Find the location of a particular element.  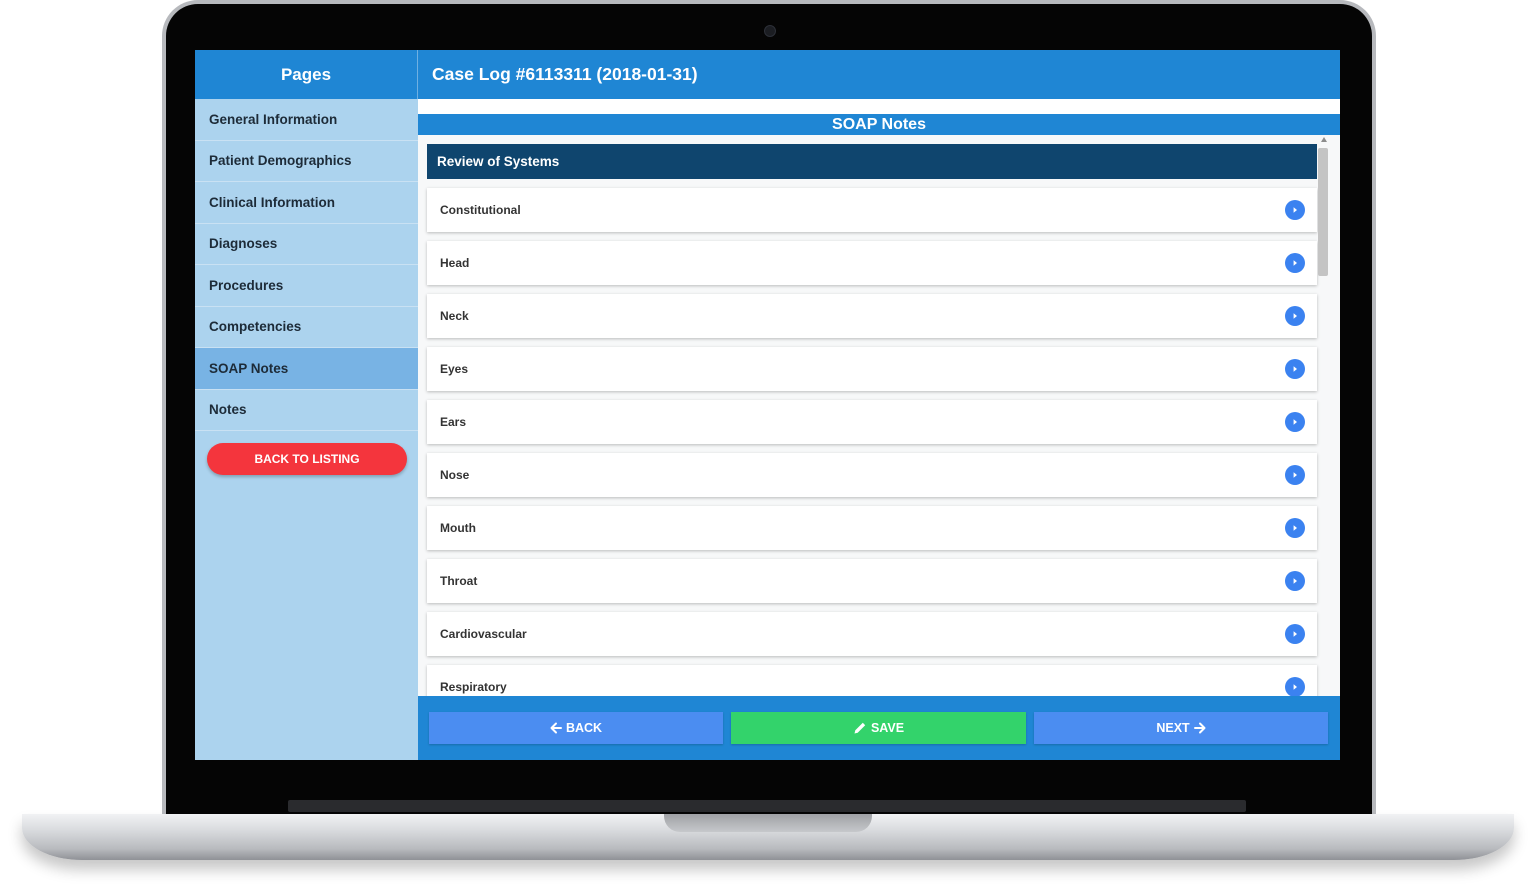

list-item-mouth: Mouth is located at coordinates (872, 528).